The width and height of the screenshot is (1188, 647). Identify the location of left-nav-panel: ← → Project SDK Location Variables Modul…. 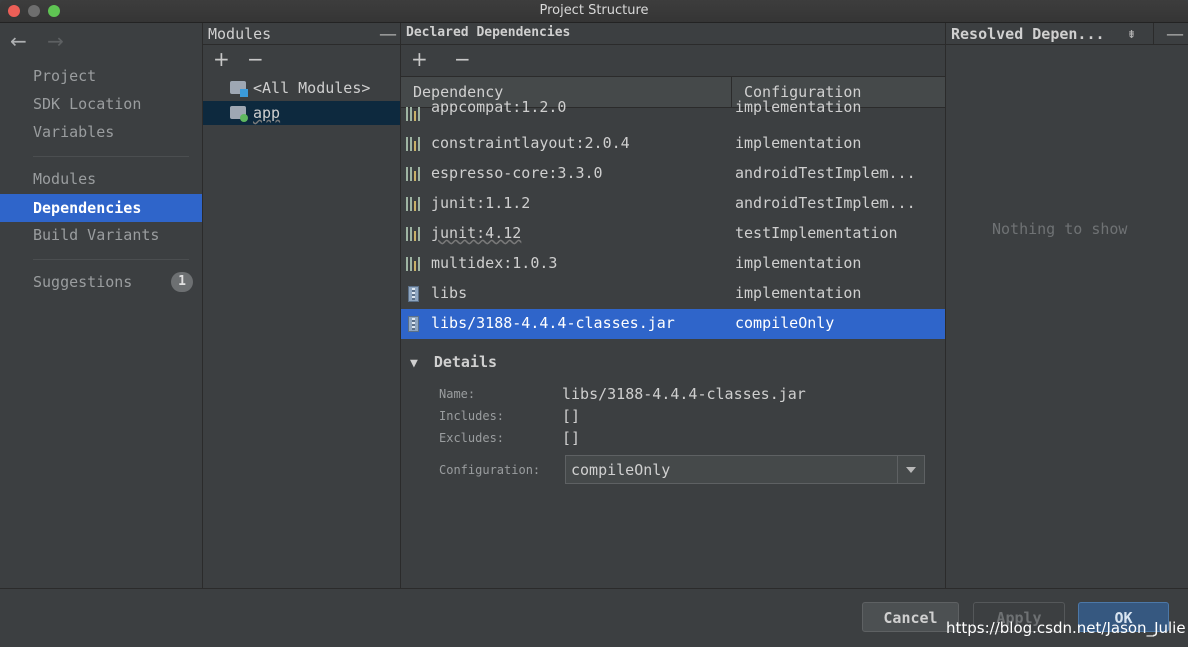
(101, 305).